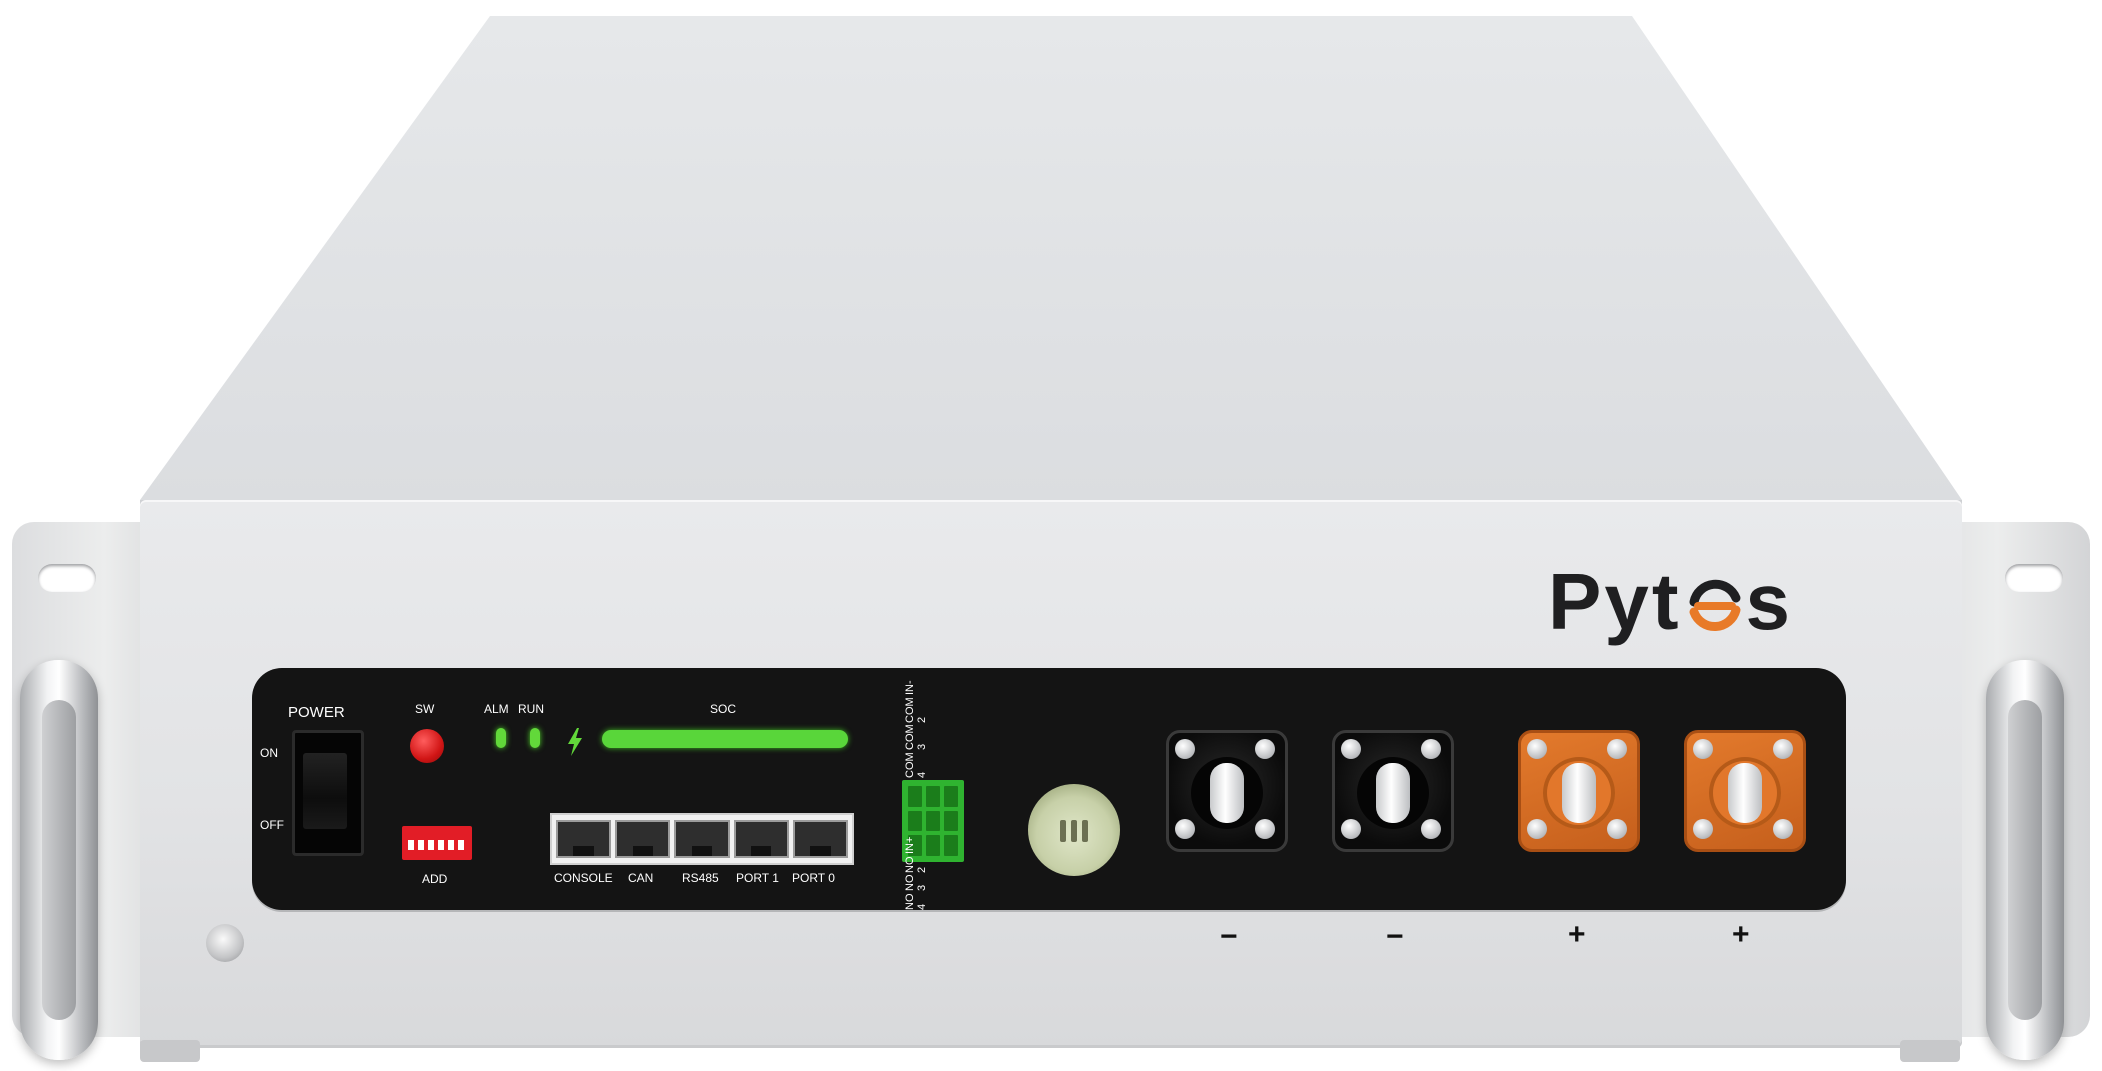 The image size is (2102, 1071). What do you see at coordinates (269, 753) in the screenshot?
I see `on-label: ON` at bounding box center [269, 753].